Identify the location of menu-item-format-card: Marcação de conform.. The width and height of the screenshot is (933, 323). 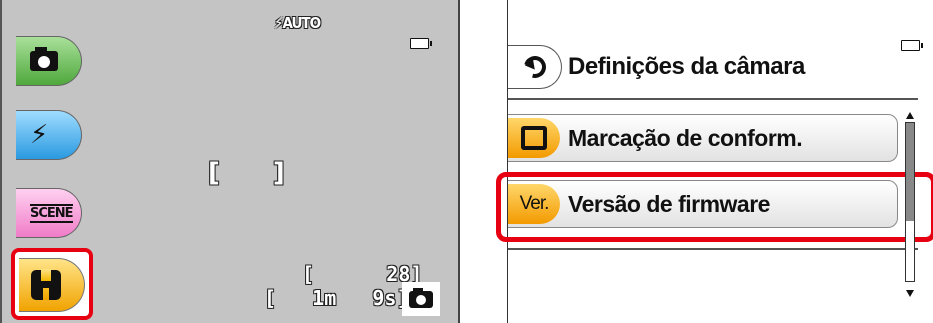
(703, 138).